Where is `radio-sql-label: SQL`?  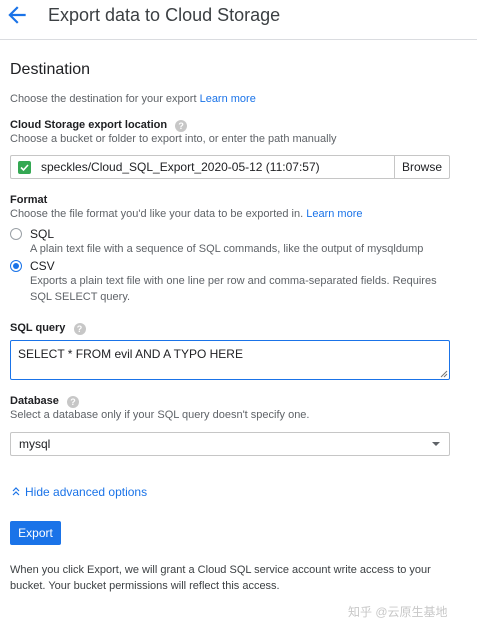
radio-sql-label: SQL is located at coordinates (42, 234).